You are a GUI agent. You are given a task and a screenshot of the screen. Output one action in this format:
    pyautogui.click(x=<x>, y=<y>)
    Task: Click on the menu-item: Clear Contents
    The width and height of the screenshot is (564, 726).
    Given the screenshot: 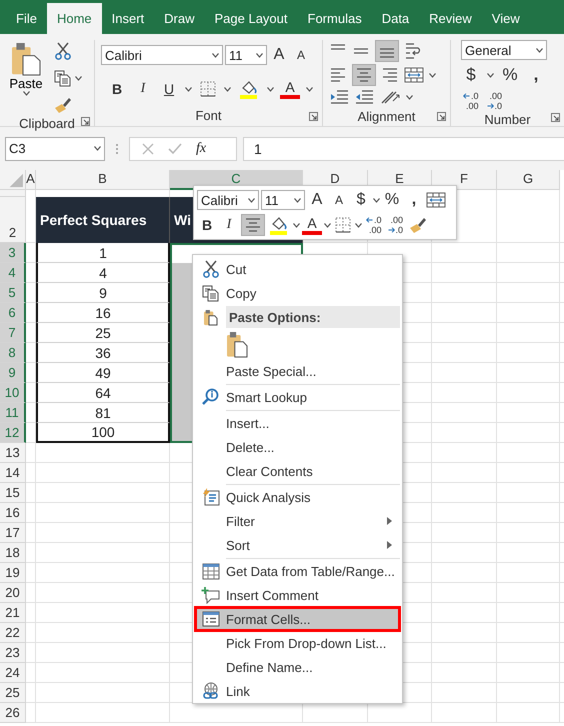 What is the action you would take?
    pyautogui.click(x=297, y=471)
    